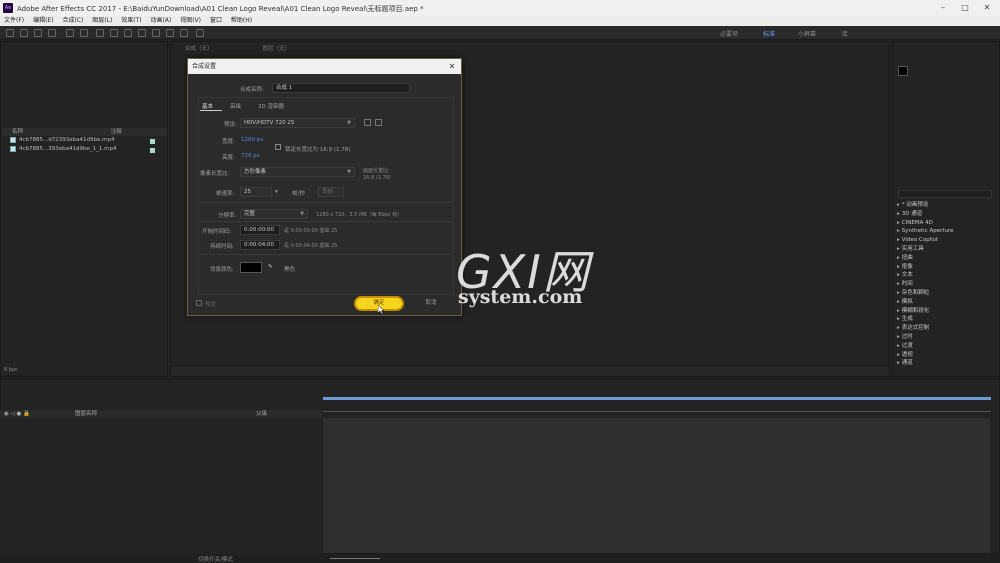  Describe the element at coordinates (116, 132) in the screenshot. I see `column-comment: 注释` at that location.